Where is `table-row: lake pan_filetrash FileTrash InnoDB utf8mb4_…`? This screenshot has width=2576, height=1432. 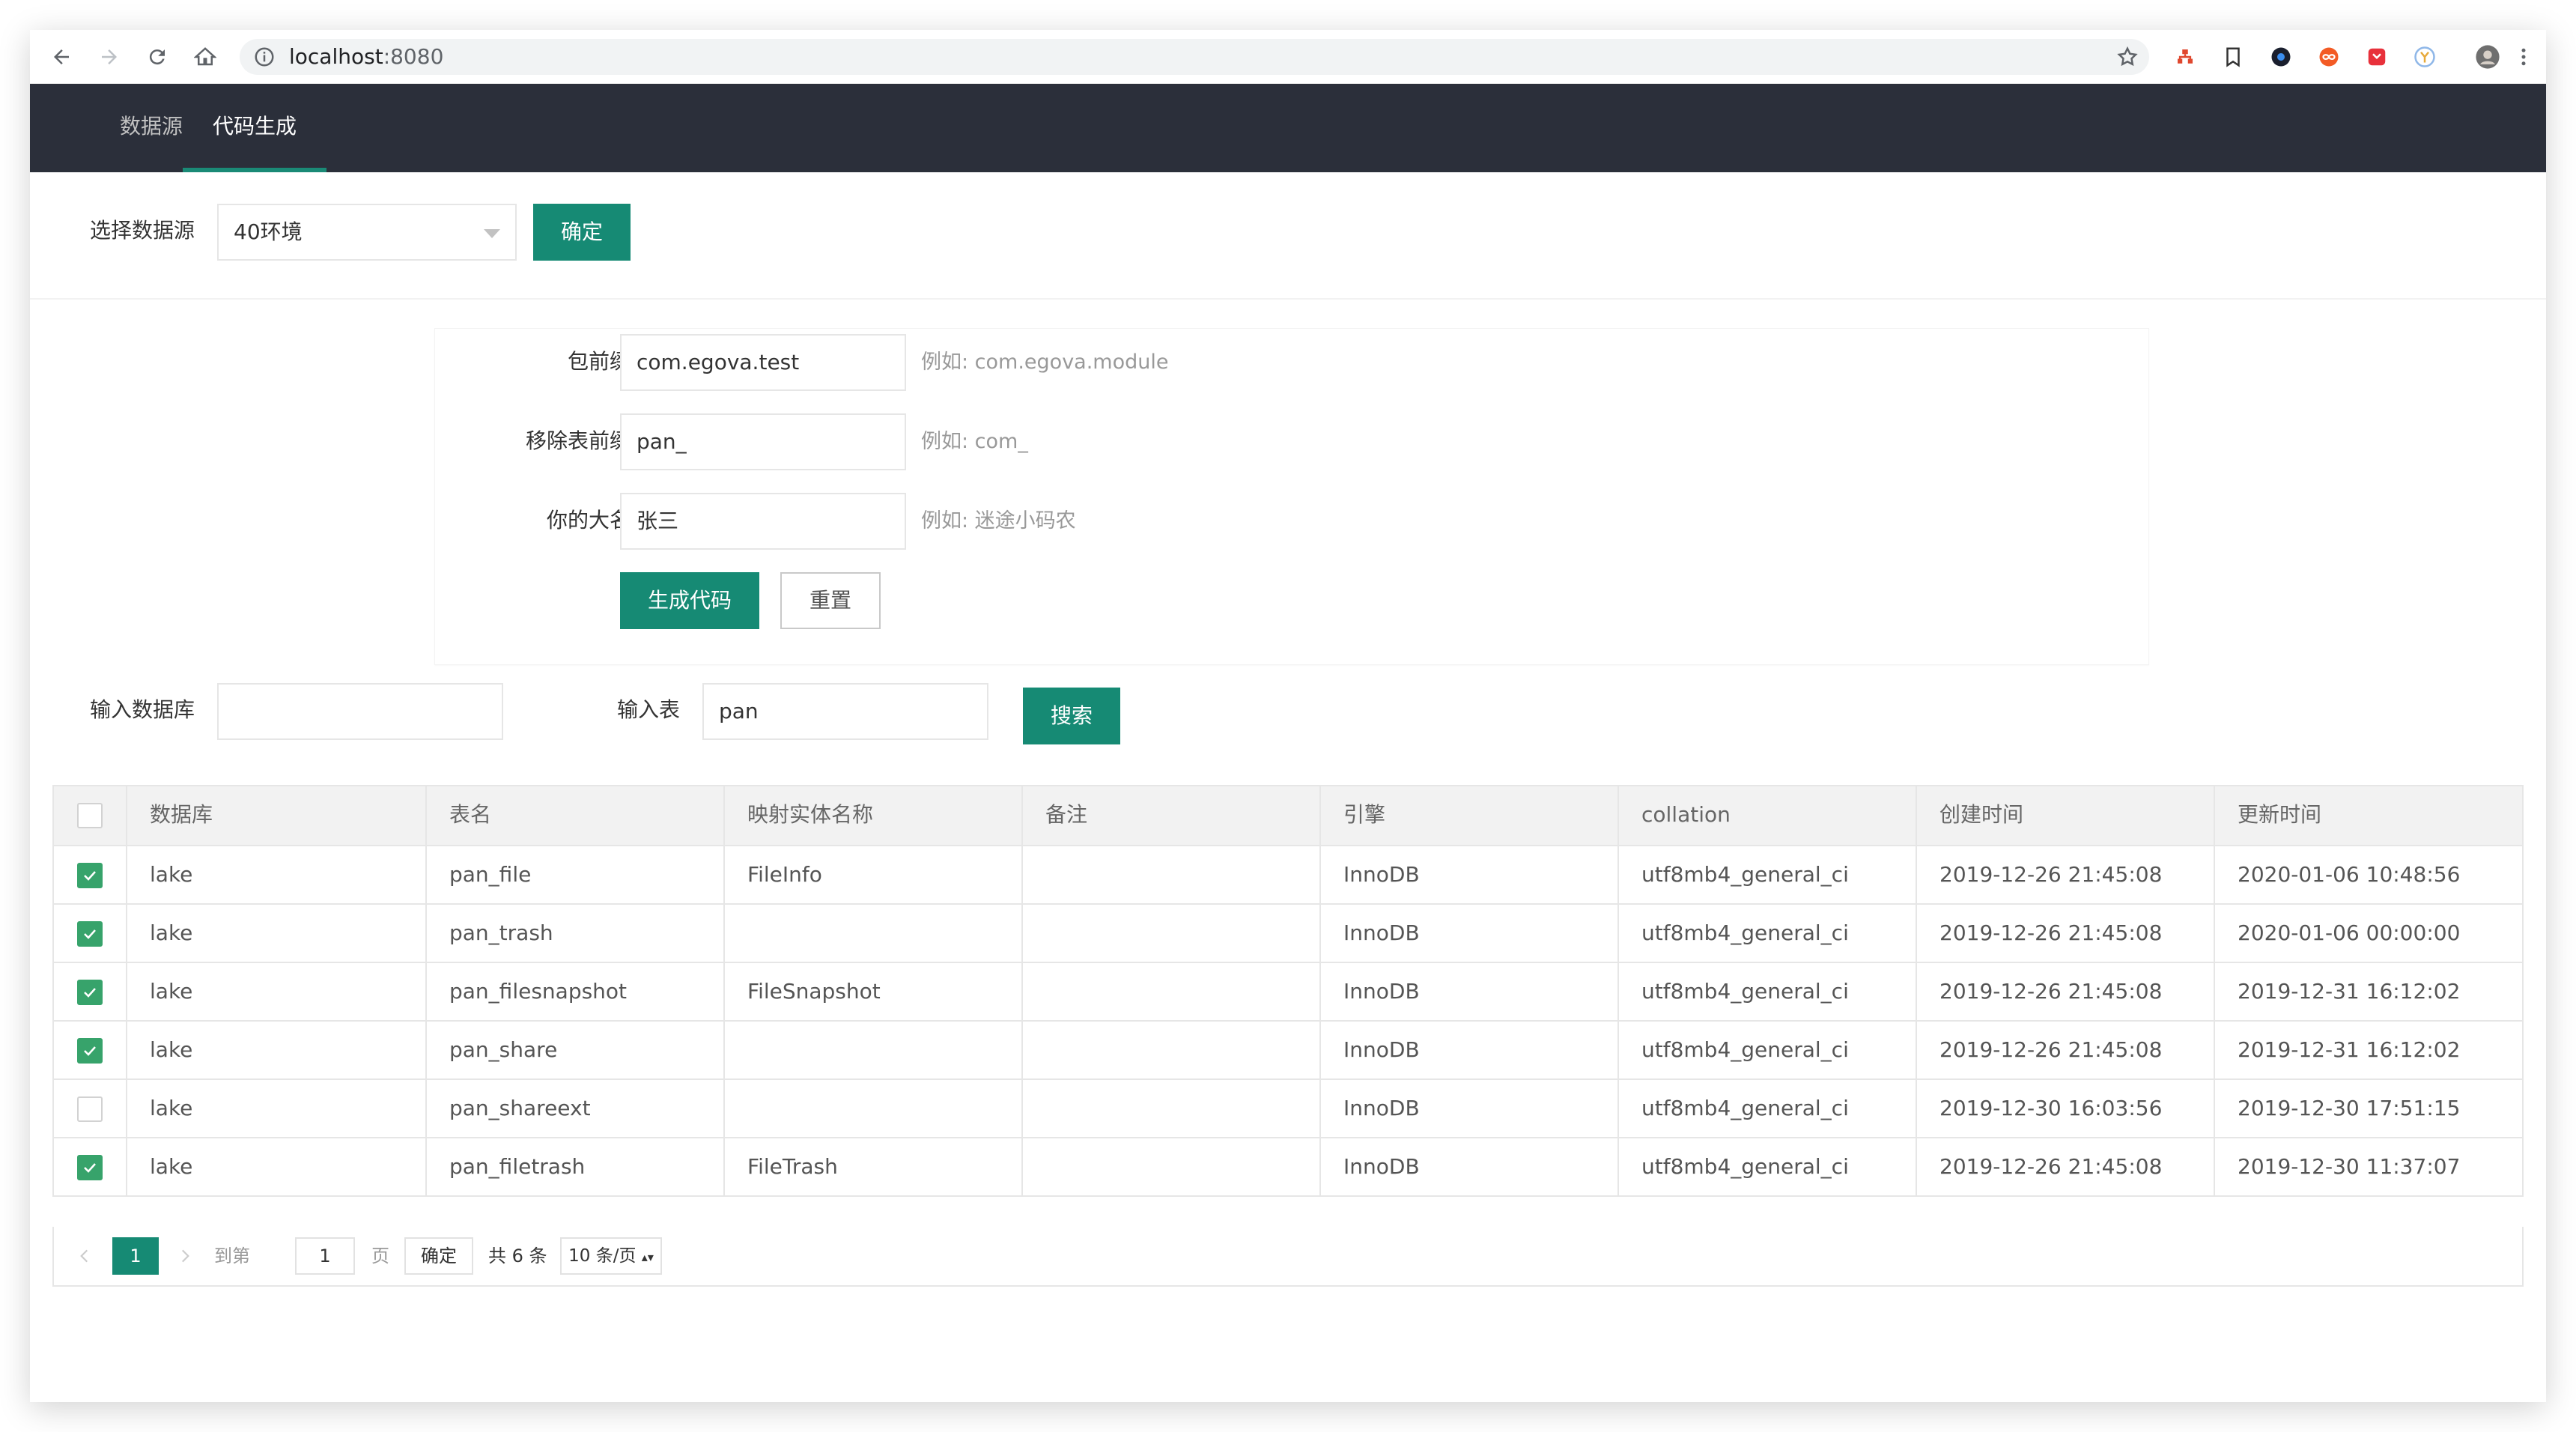
table-row: lake pan_filetrash FileTrash InnoDB utf8mb4_… is located at coordinates (1288, 1167).